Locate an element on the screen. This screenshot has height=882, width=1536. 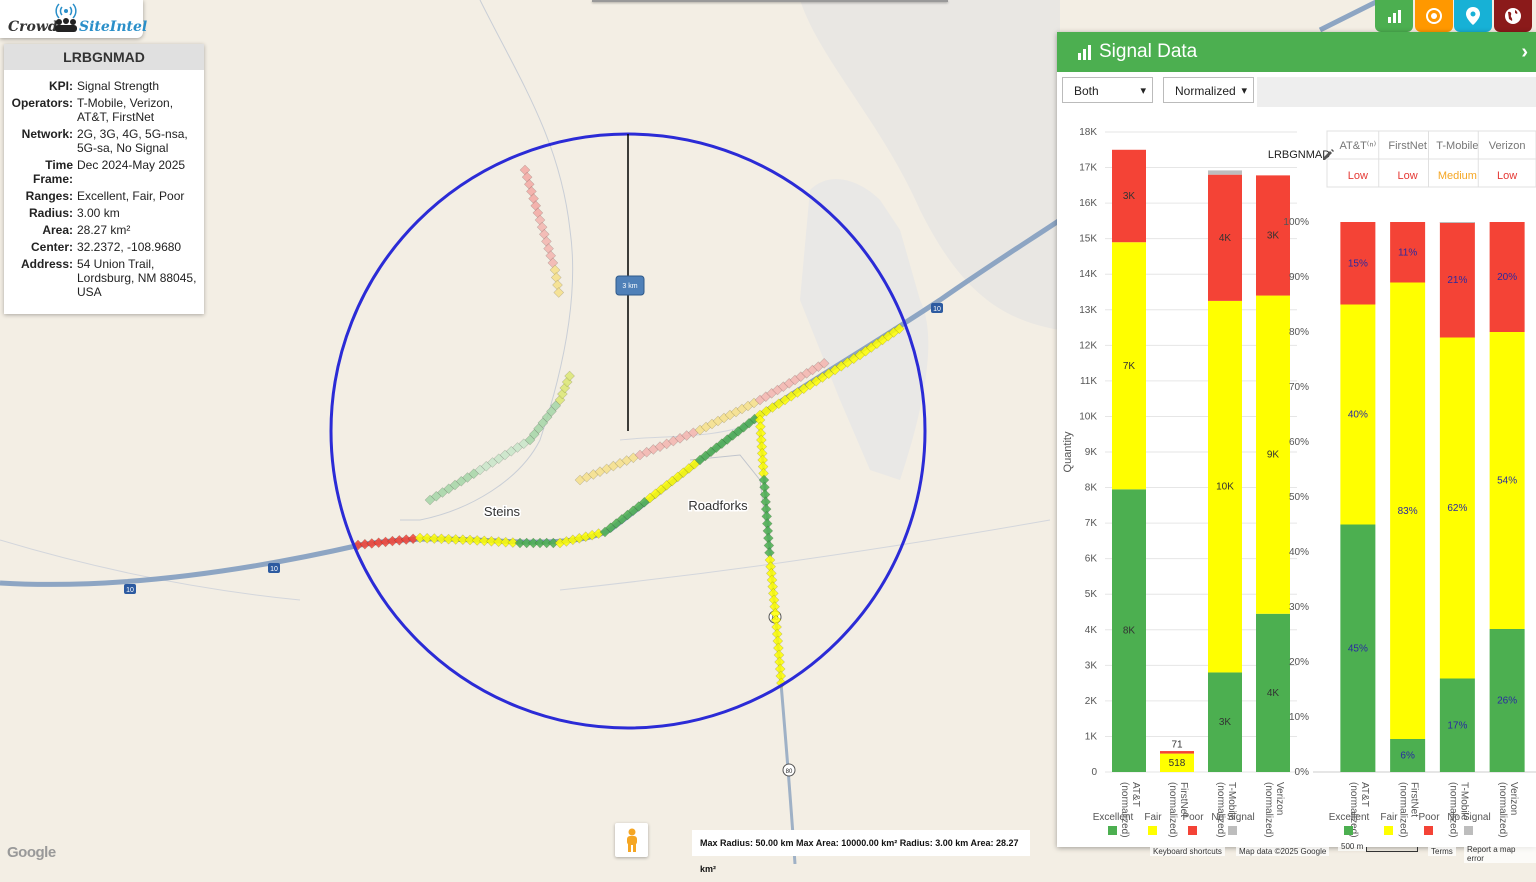
map-scale-bar is located at coordinates (1392, 849).